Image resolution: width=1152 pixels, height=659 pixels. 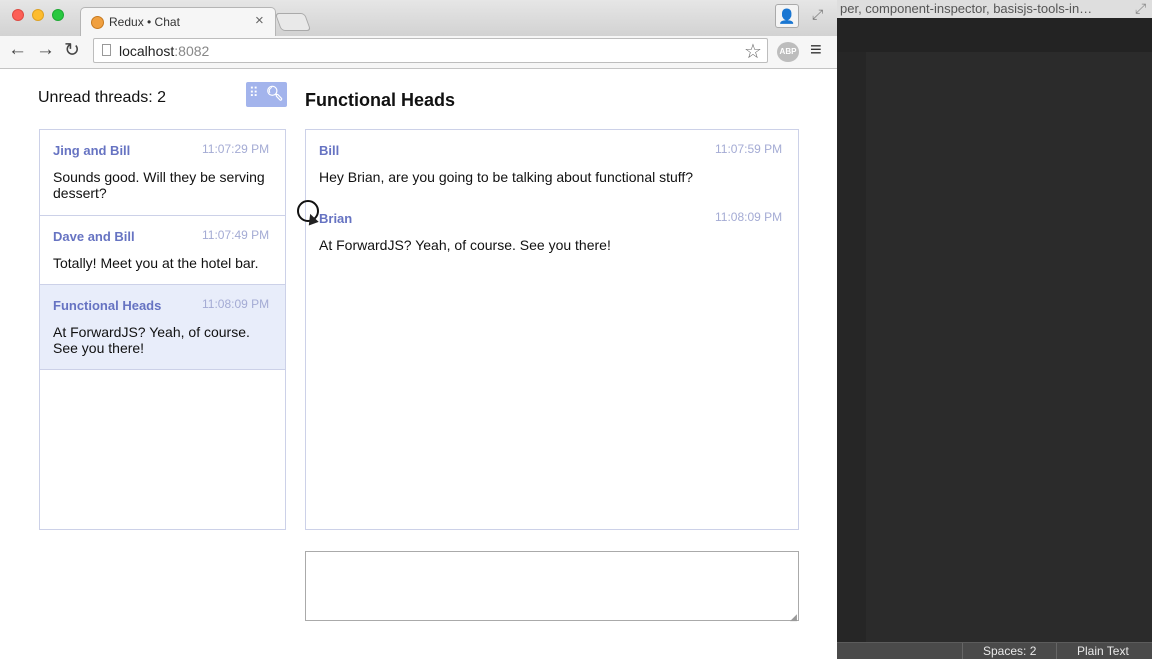 What do you see at coordinates (275, 93) in the screenshot?
I see `inspect-search-icon: 🔍︎` at bounding box center [275, 93].